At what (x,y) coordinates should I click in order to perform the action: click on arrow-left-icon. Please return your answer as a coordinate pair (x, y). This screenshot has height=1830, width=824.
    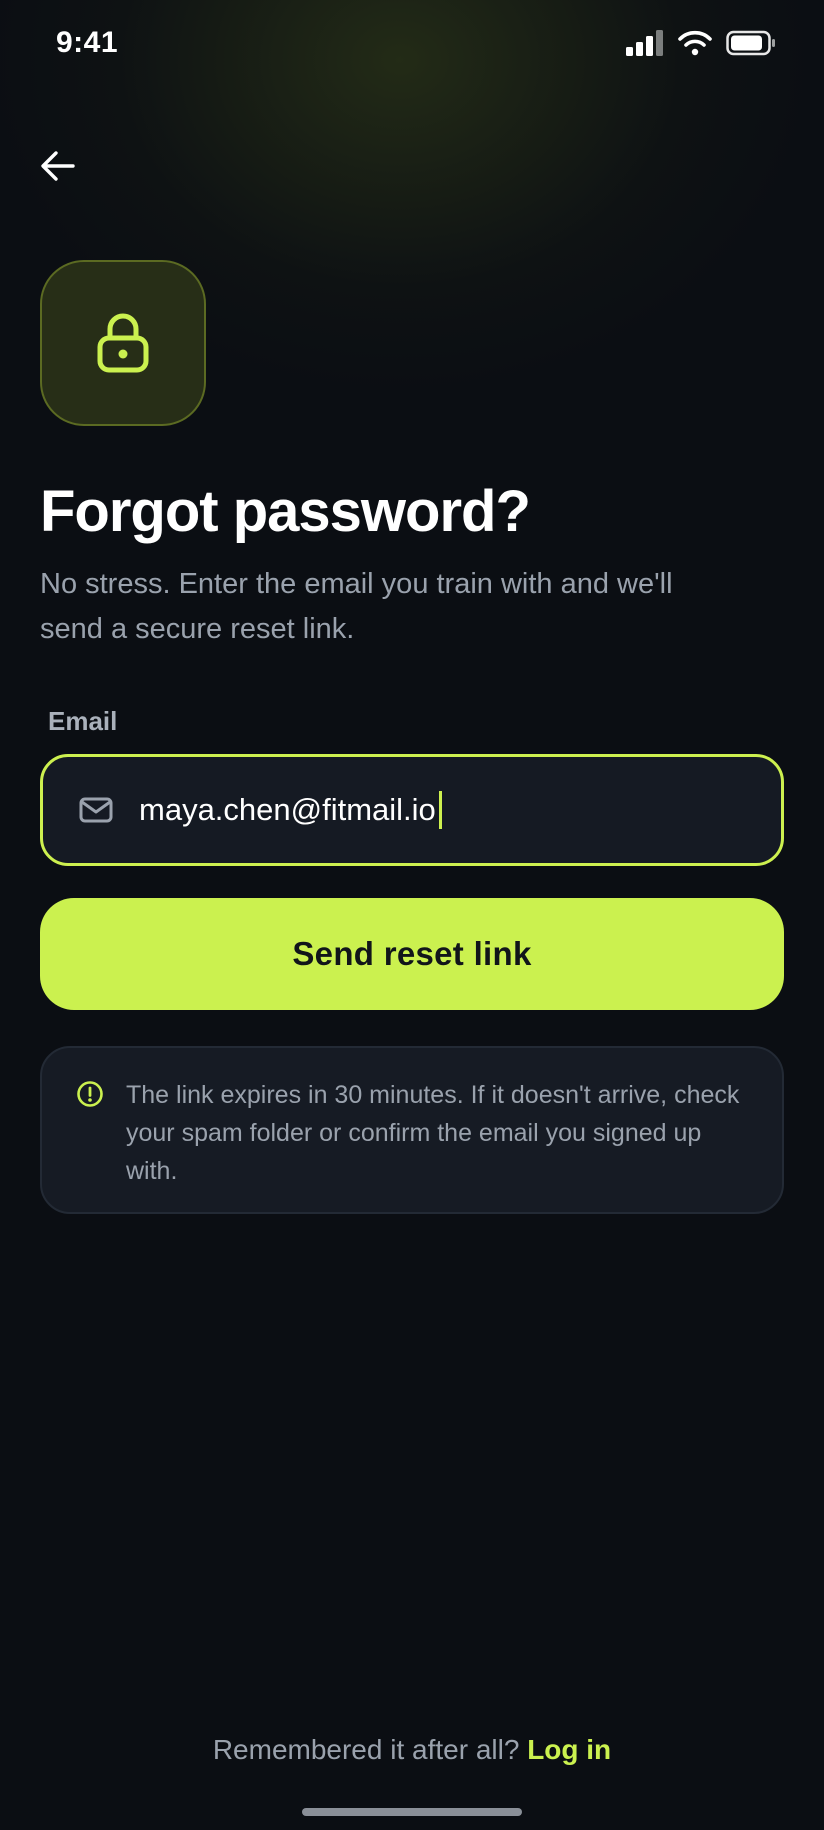
    Looking at the image, I should click on (58, 166).